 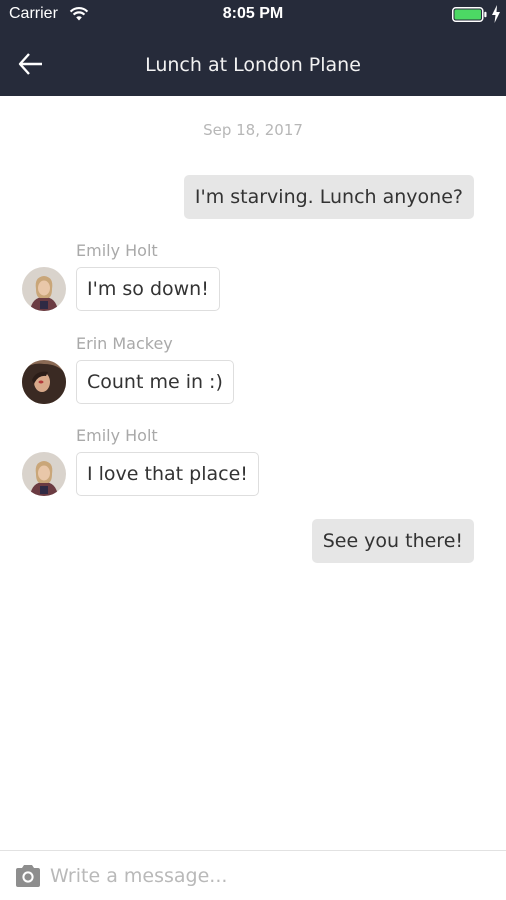 I want to click on status-bar: Carrier 8:05 PM, so click(x=253, y=15).